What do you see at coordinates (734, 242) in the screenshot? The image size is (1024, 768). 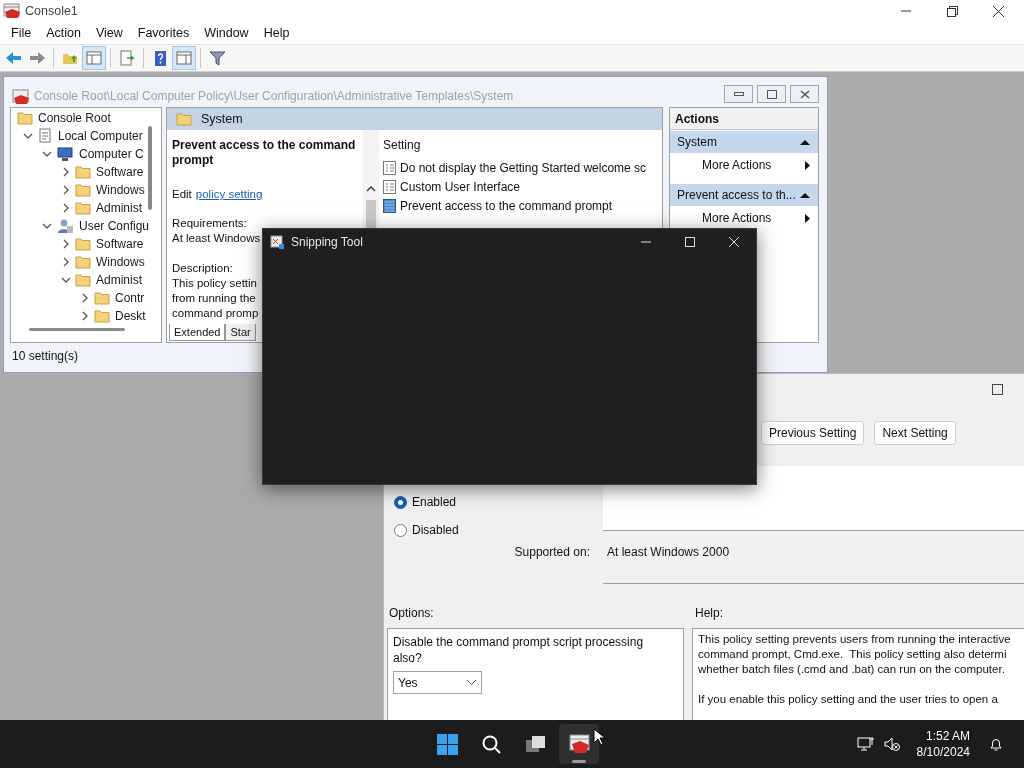 I see `close-icon` at bounding box center [734, 242].